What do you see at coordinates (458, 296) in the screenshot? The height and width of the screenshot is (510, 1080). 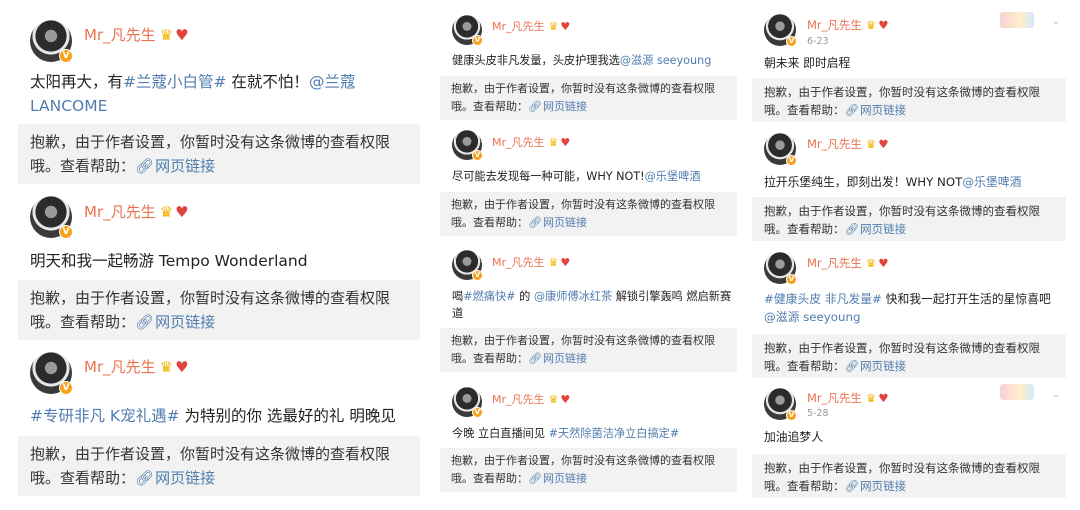 I see `post-text-part: 喝` at bounding box center [458, 296].